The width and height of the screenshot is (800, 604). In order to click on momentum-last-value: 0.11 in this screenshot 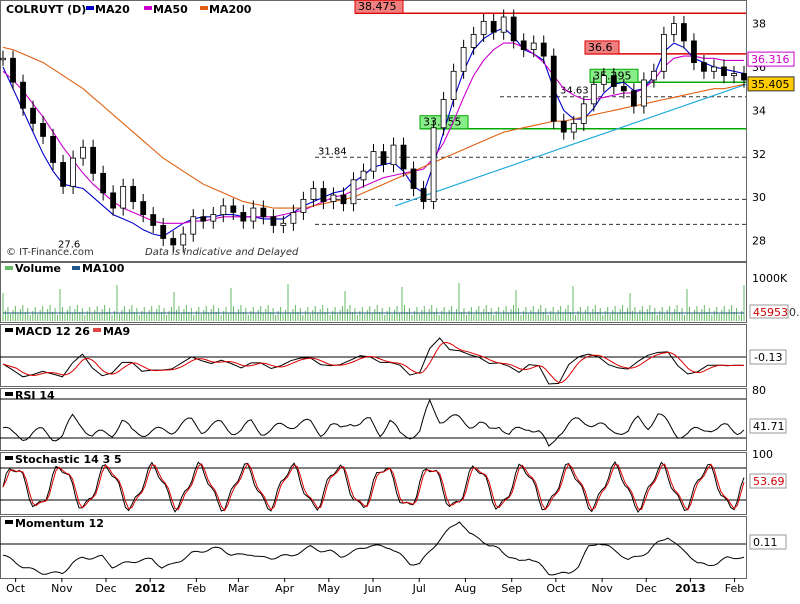, I will do `click(765, 542)`.